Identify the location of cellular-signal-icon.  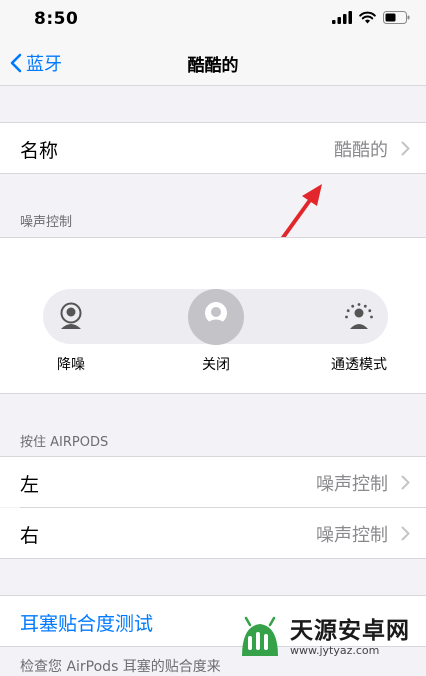
(342, 17).